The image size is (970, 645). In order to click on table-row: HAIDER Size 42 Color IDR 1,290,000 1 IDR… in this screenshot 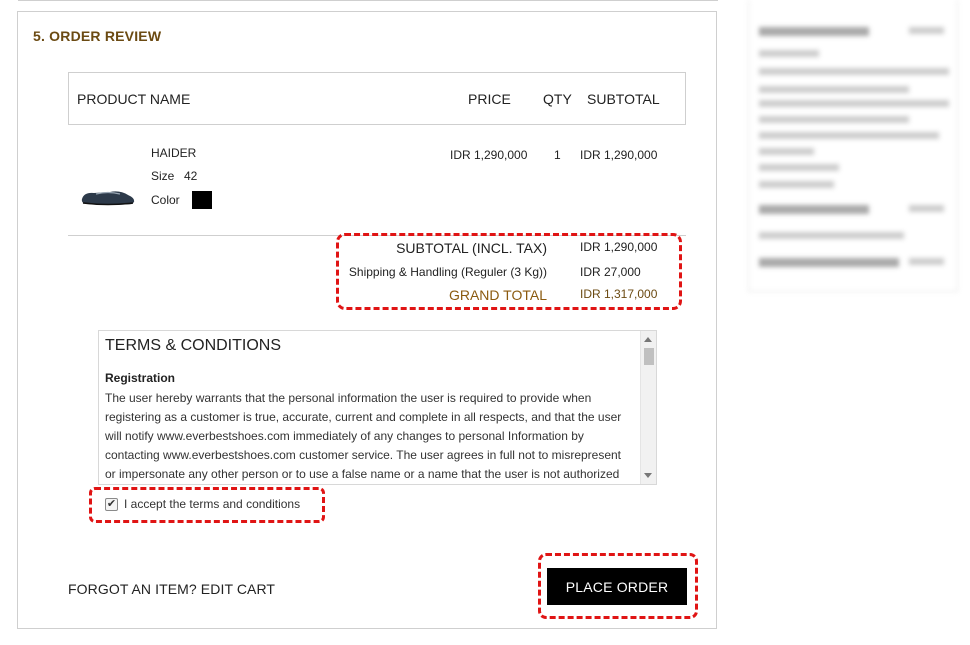, I will do `click(377, 186)`.